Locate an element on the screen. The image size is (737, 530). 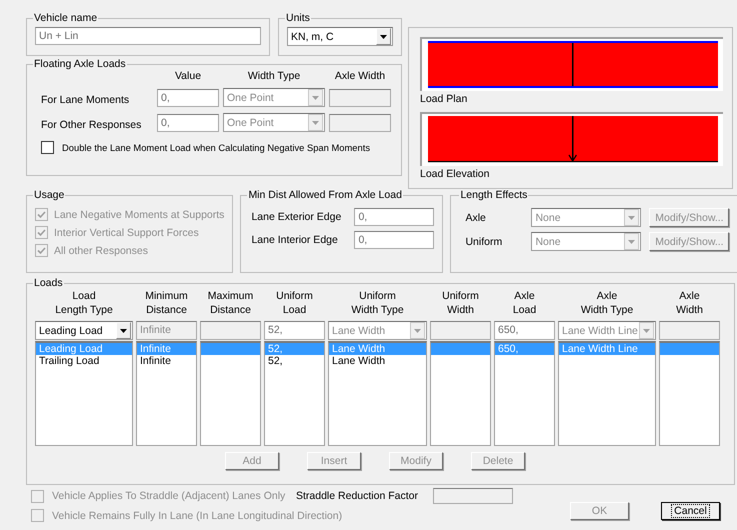
min-distance-list: Infinite Infinite is located at coordinates (166, 393).